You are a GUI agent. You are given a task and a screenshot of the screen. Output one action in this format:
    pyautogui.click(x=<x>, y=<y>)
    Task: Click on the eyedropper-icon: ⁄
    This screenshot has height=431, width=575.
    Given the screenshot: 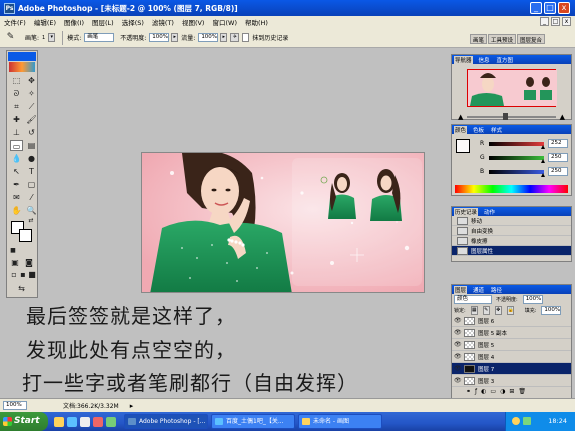 What is the action you would take?
    pyautogui.click(x=31, y=197)
    